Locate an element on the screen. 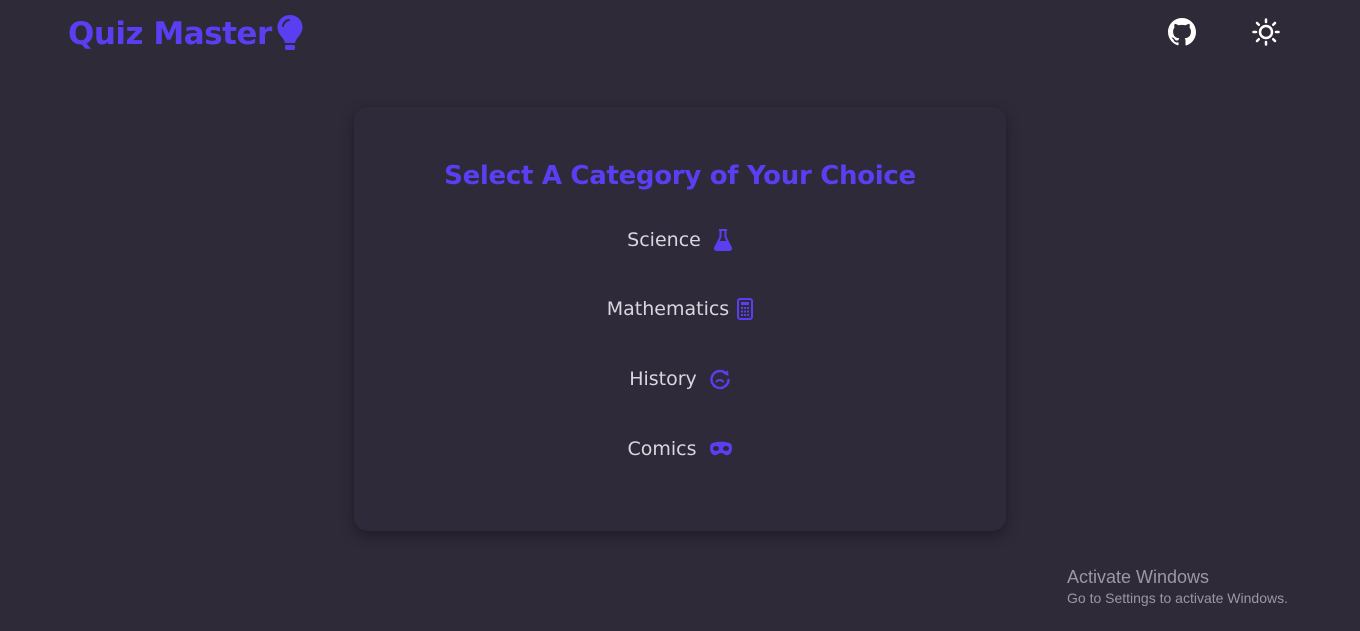  github-link is located at coordinates (1182, 34).